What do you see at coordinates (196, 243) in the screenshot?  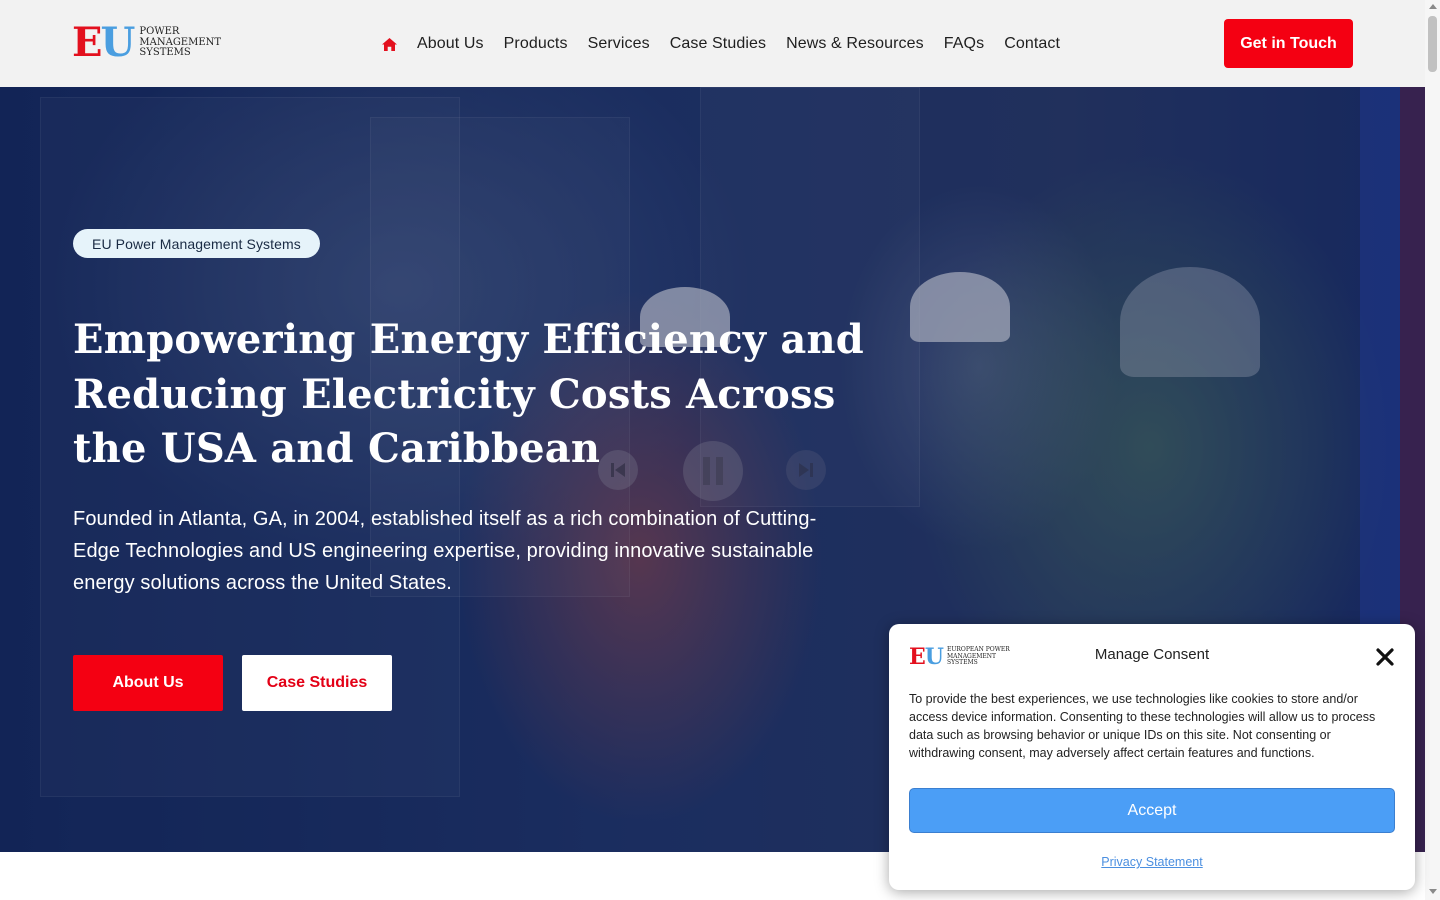 I see `hero-badge: EU Power Management Systems` at bounding box center [196, 243].